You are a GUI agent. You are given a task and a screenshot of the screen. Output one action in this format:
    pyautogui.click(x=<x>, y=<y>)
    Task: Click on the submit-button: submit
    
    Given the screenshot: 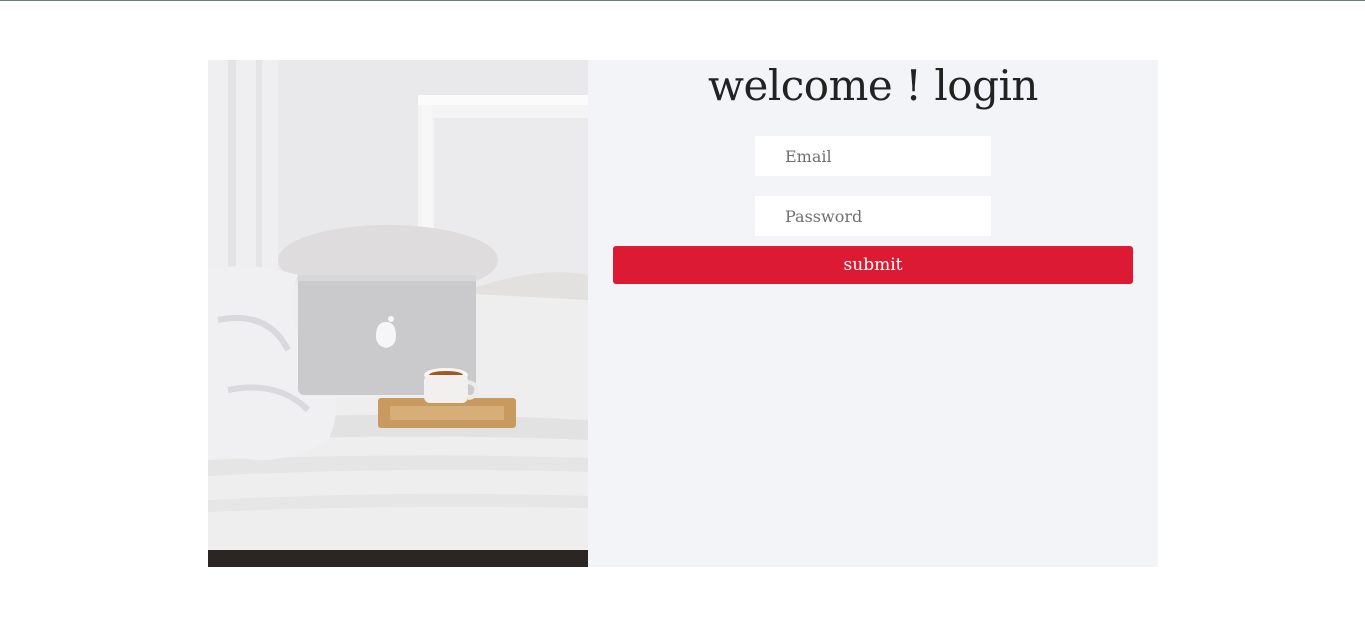 What is the action you would take?
    pyautogui.click(x=873, y=265)
    